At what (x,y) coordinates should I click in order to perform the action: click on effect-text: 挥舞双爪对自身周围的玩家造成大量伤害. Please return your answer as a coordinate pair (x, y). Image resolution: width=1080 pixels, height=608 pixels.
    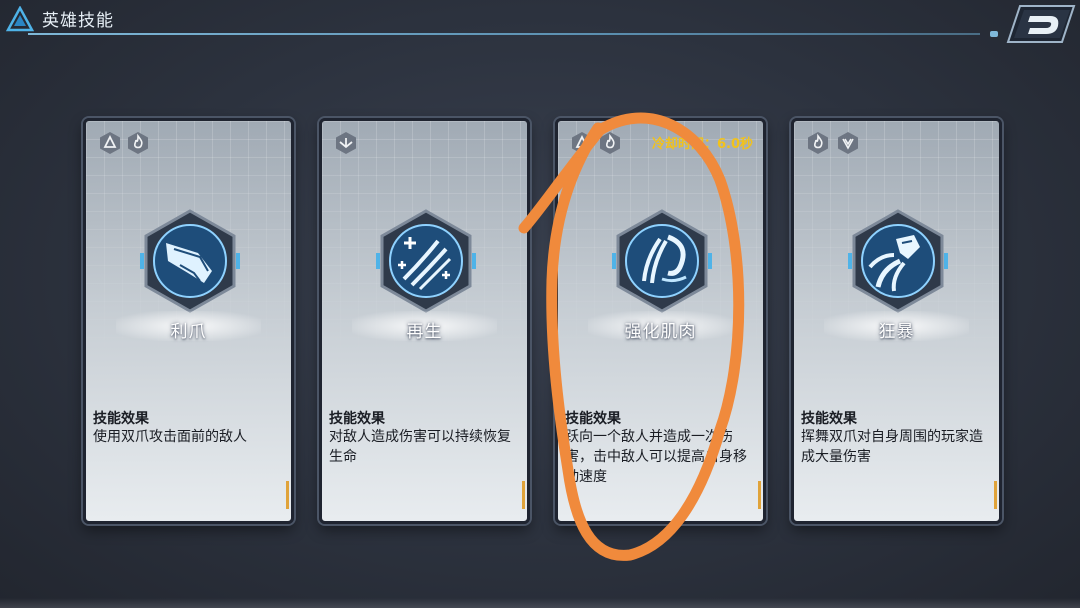
    Looking at the image, I should click on (892, 447).